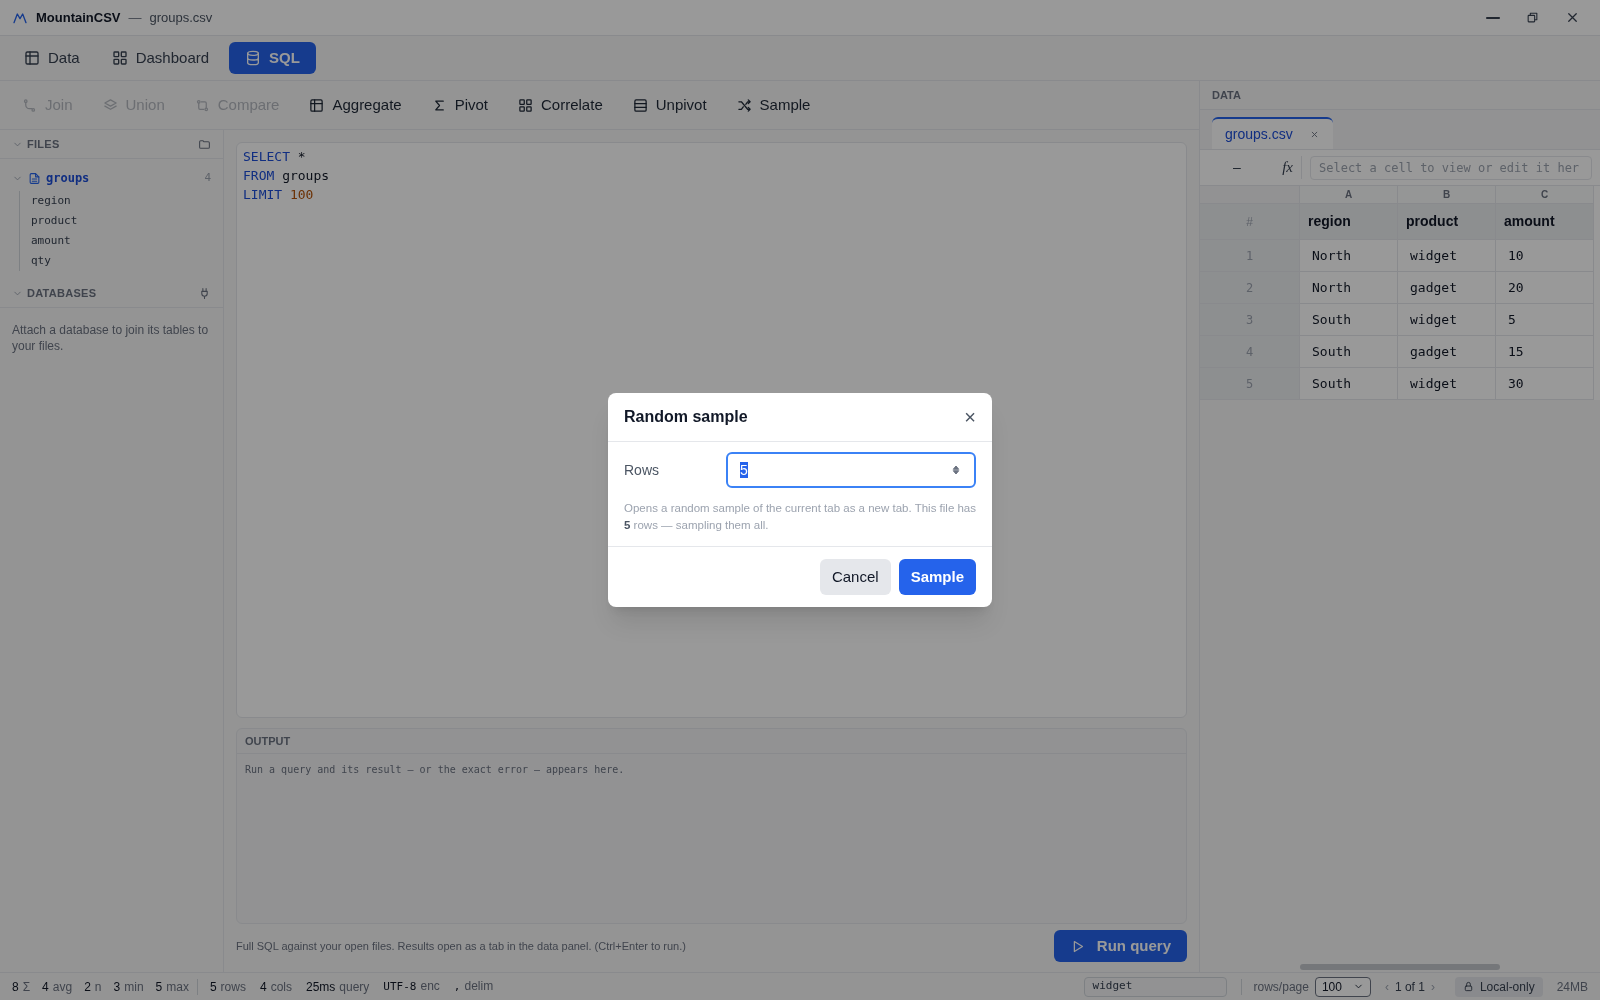 Image resolution: width=1600 pixels, height=1000 pixels. Describe the element at coordinates (1272, 133) in the screenshot. I see `file-tab: groups.csv` at that location.